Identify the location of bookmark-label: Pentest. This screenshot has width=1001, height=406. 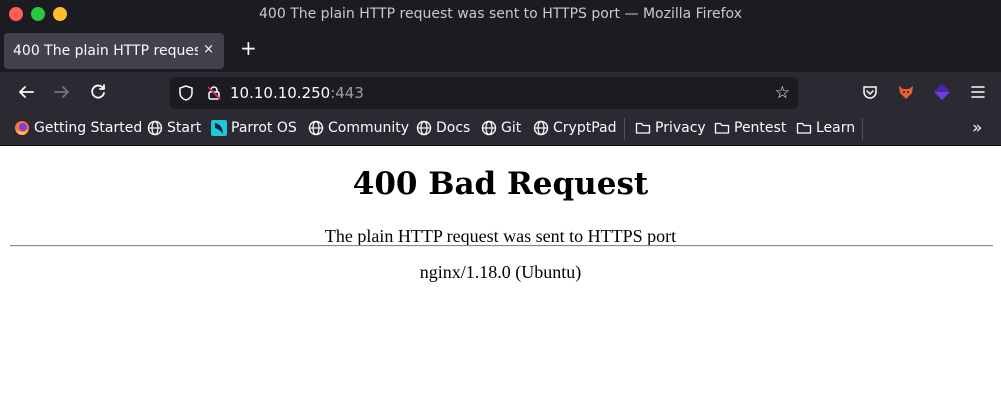
(760, 128).